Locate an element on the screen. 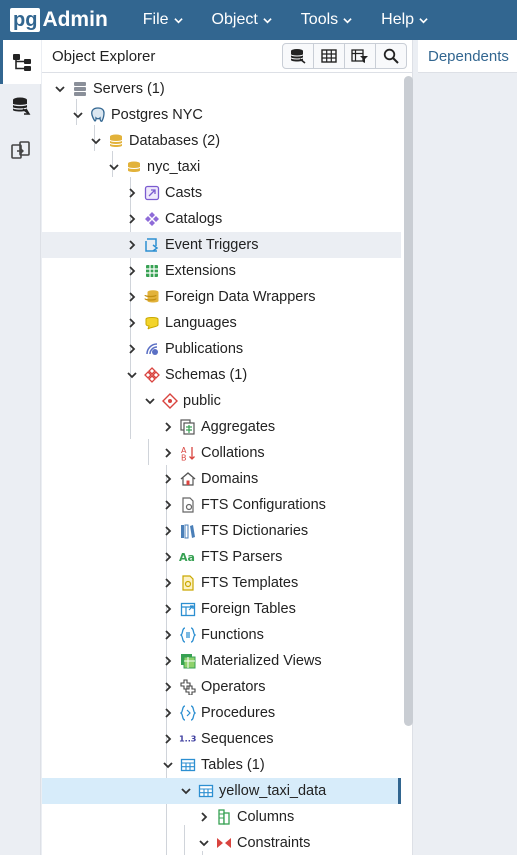  tree-node-collations: AB Collations is located at coordinates (221, 453).